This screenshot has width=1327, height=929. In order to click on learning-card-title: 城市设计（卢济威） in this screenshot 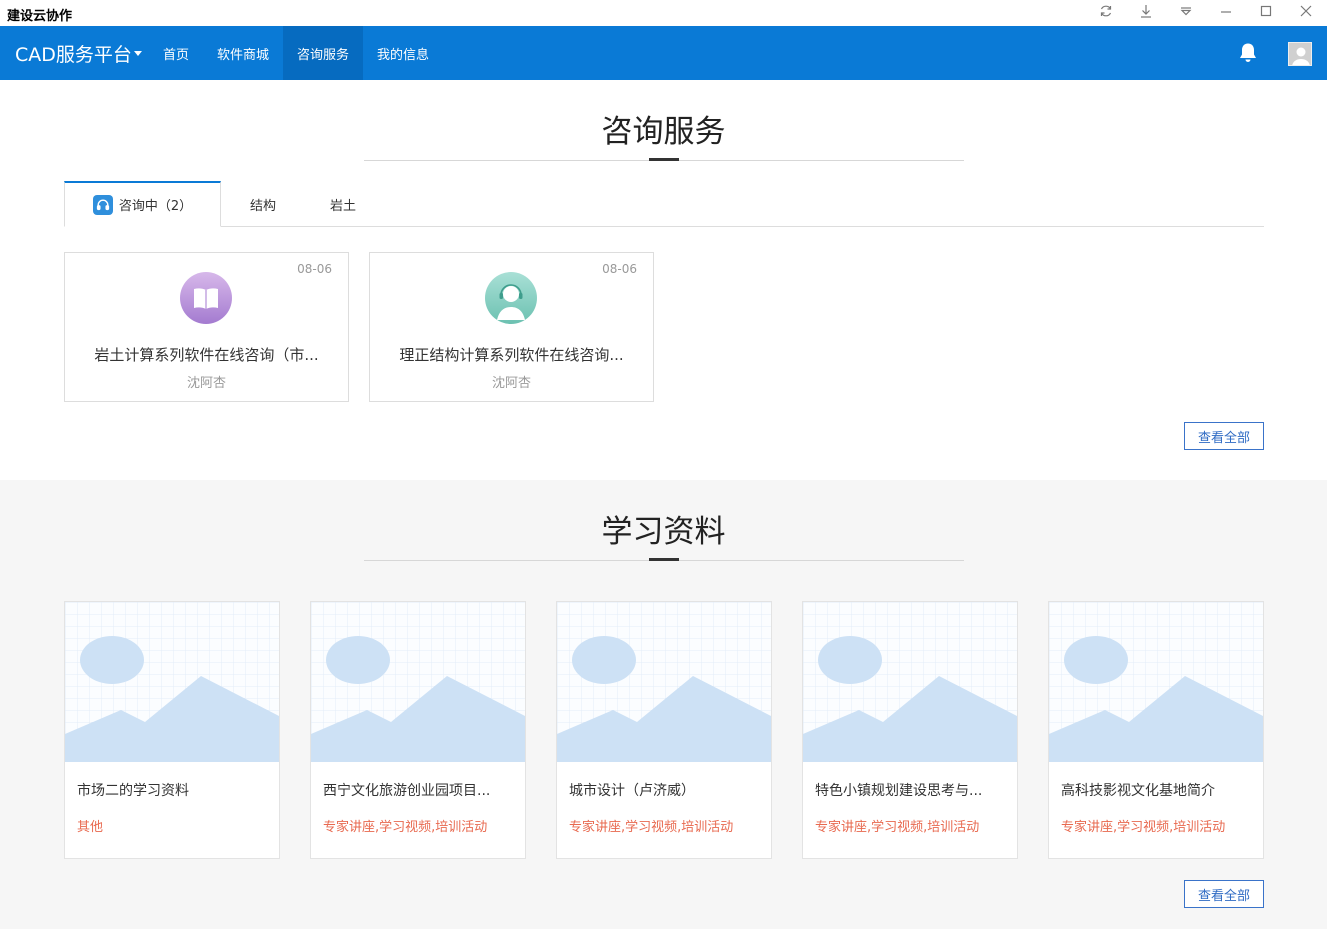, I will do `click(632, 791)`.